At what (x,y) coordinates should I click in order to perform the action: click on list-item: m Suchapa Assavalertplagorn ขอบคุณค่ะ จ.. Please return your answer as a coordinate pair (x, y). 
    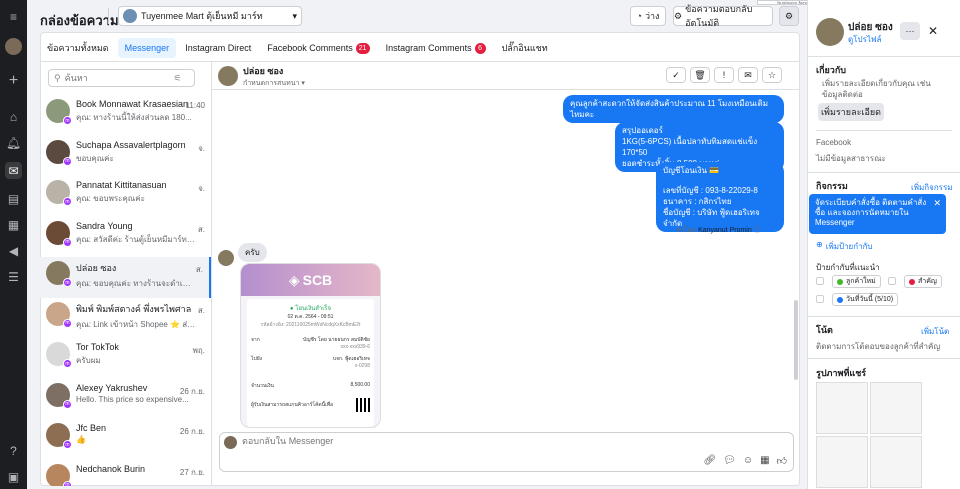
    Looking at the image, I should click on (125, 156).